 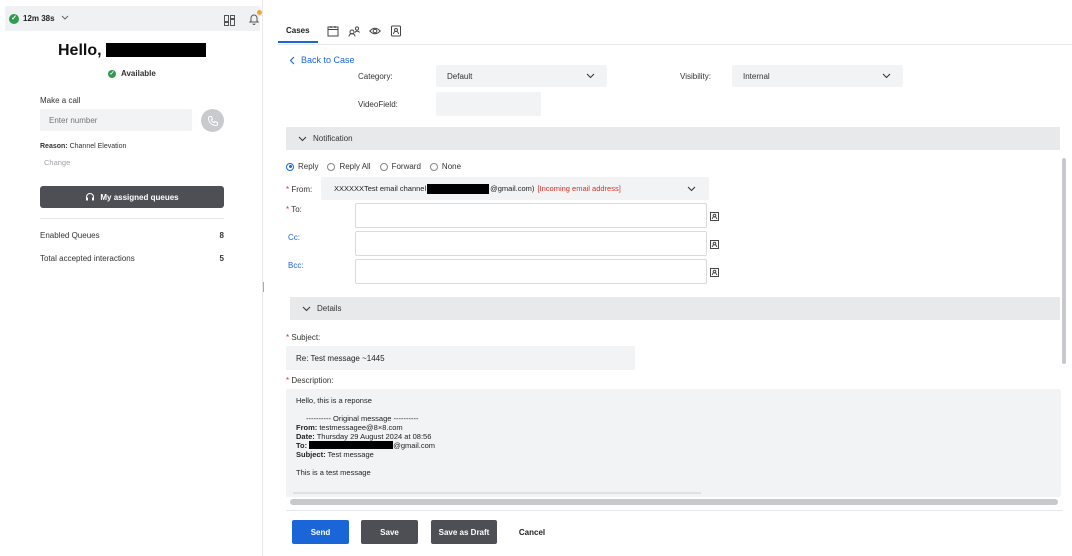 What do you see at coordinates (1064, 261) in the screenshot?
I see `vertical-scrollbar` at bounding box center [1064, 261].